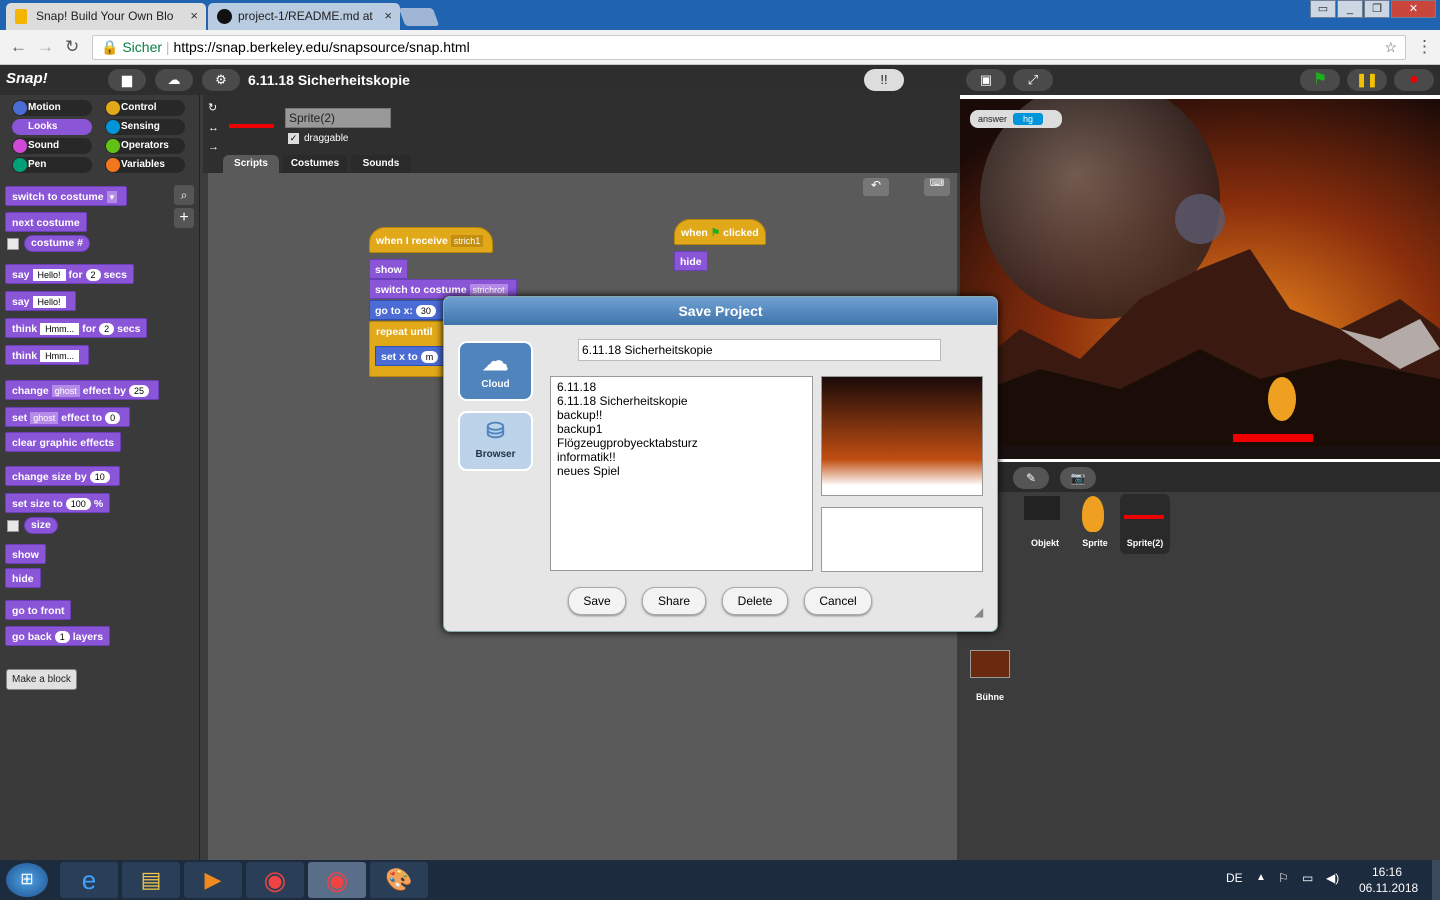  What do you see at coordinates (681, 457) in the screenshot?
I see `list-item: informatik!!` at bounding box center [681, 457].